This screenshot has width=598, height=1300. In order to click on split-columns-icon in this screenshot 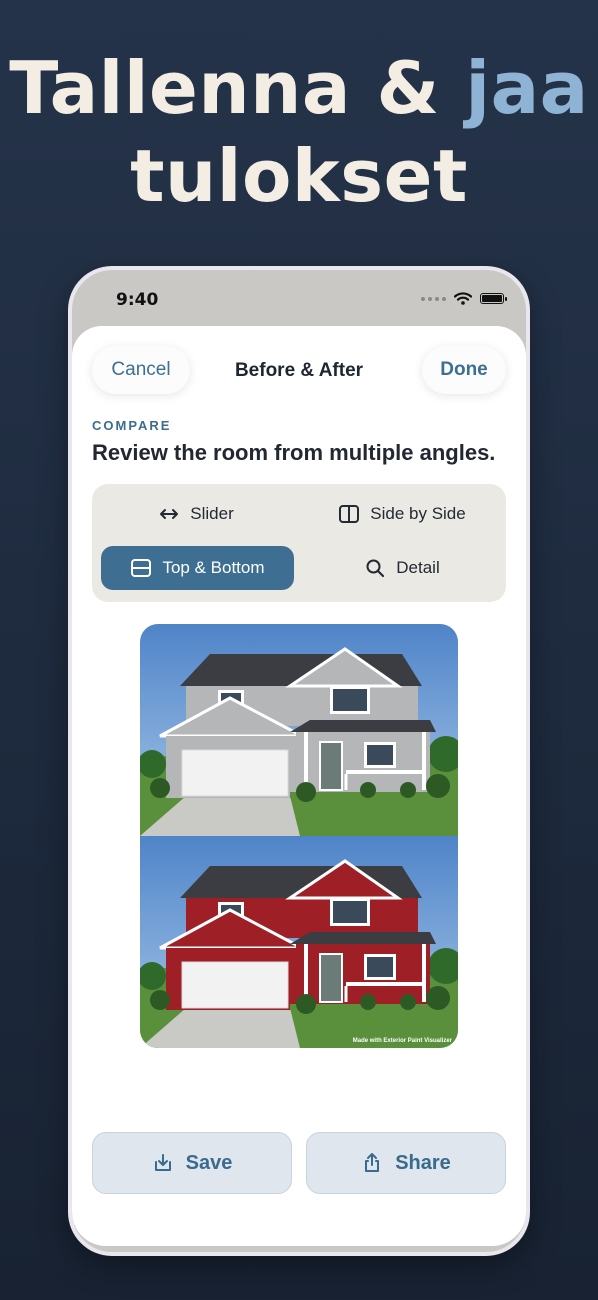, I will do `click(349, 514)`.